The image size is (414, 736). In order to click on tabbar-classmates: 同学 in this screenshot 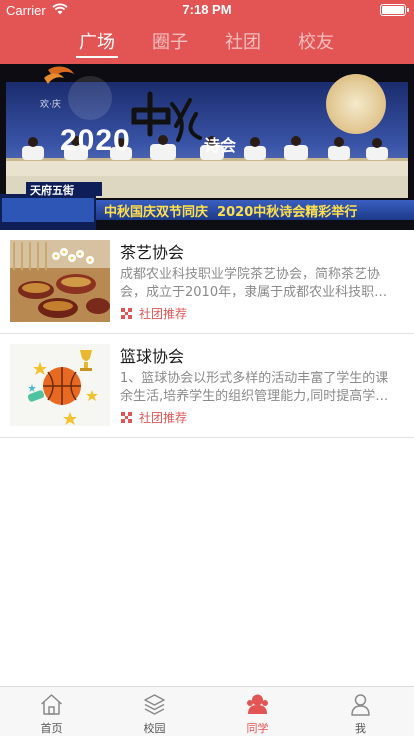, I will do `click(257, 711)`.